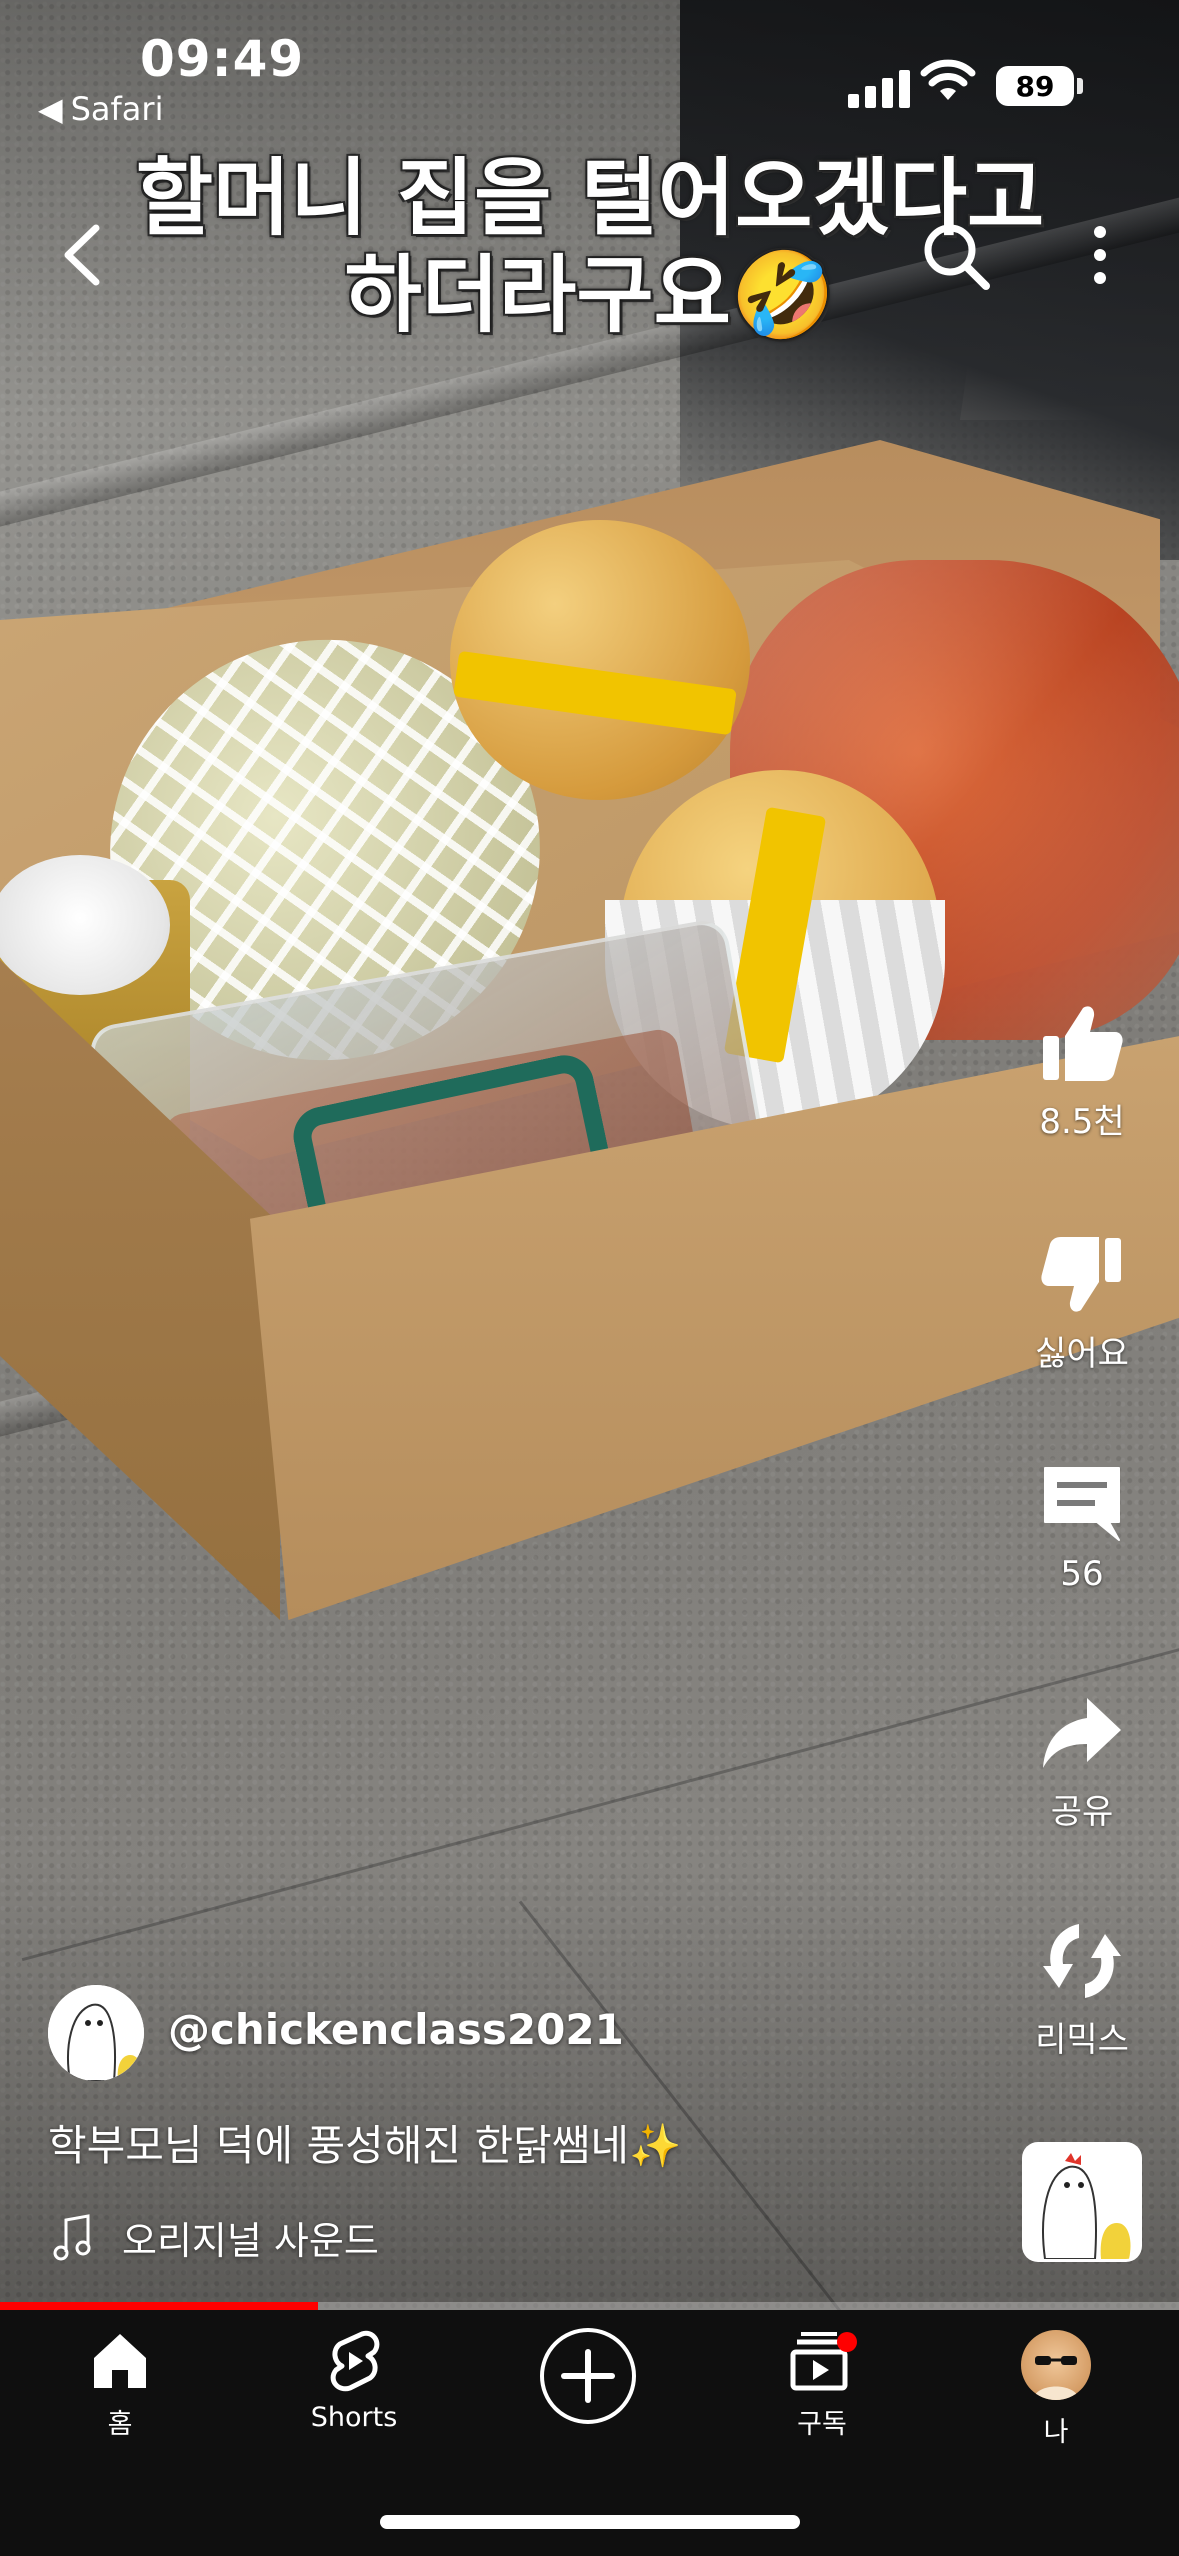 This screenshot has height=2556, width=1179. I want to click on channel-handle: @chickenclass2021, so click(396, 2029).